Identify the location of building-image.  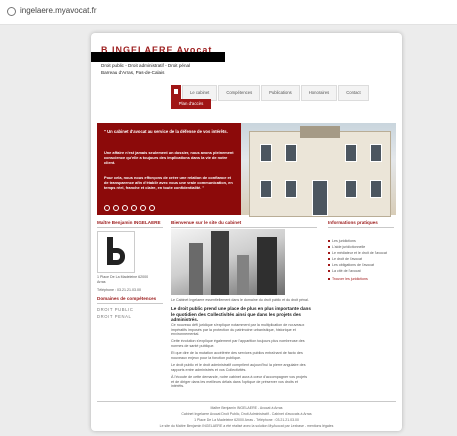
(320, 171).